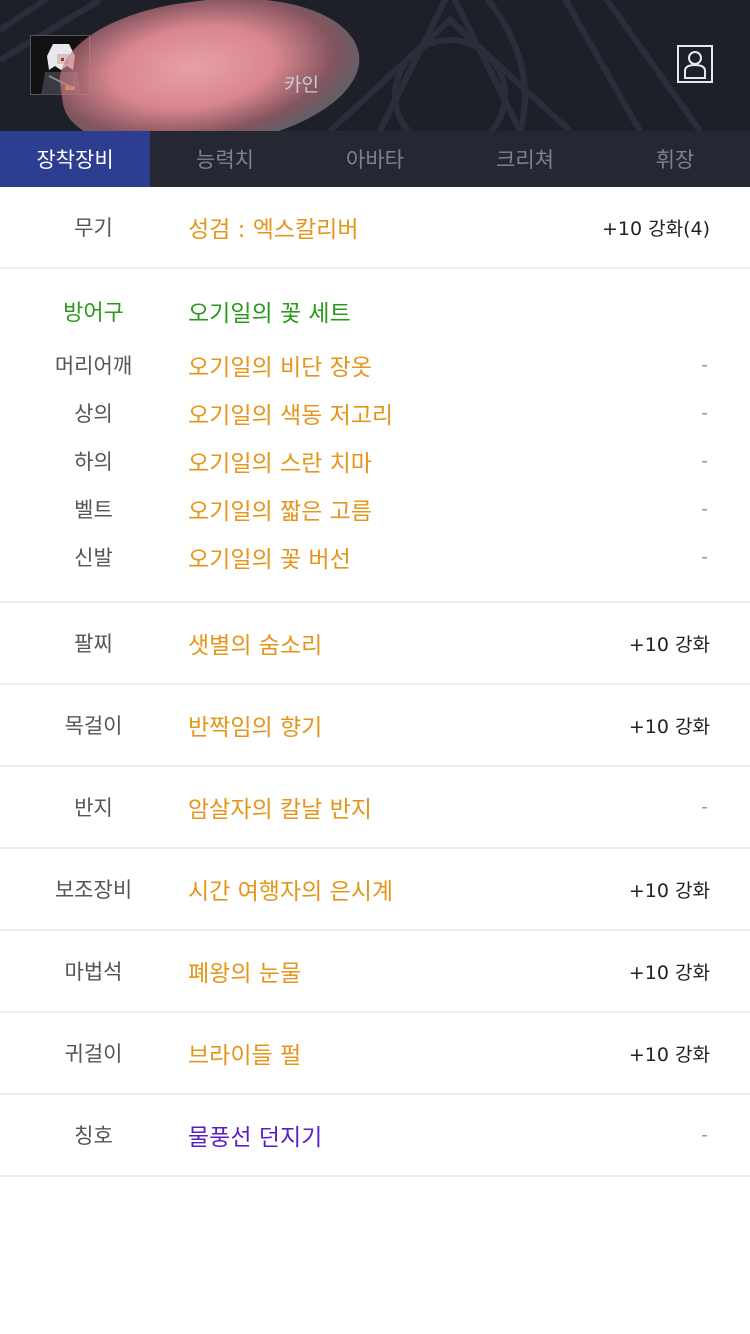 The height and width of the screenshot is (1334, 750). What do you see at coordinates (93, 414) in the screenshot?
I see `slot-label: 상의` at bounding box center [93, 414].